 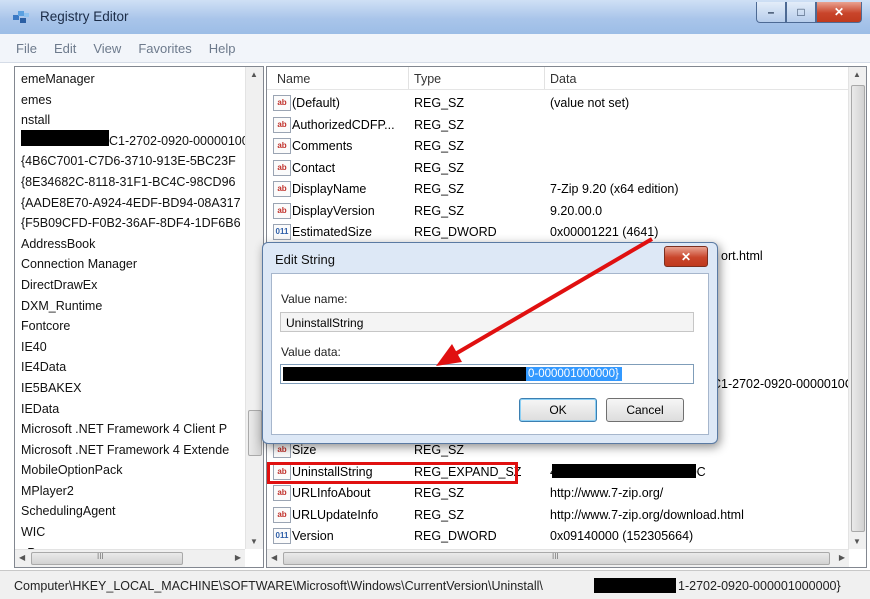 What do you see at coordinates (135, 532) in the screenshot?
I see `tree-item: WIC` at bounding box center [135, 532].